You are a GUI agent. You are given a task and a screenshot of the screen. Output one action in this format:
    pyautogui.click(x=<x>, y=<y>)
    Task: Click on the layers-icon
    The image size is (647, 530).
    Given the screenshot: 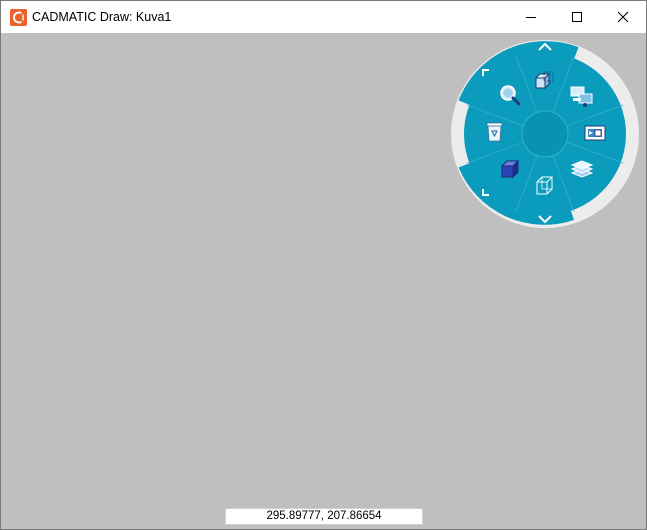 What is the action you would take?
    pyautogui.click(x=582, y=169)
    